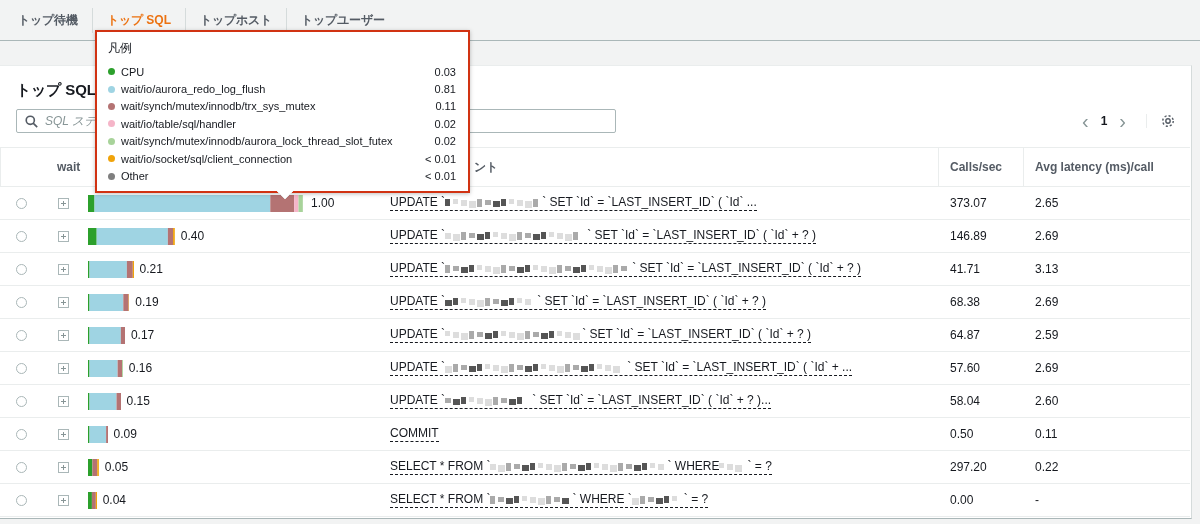 The image size is (1200, 524). Describe the element at coordinates (140, 368) in the screenshot. I see `load-value: 0.16` at that location.